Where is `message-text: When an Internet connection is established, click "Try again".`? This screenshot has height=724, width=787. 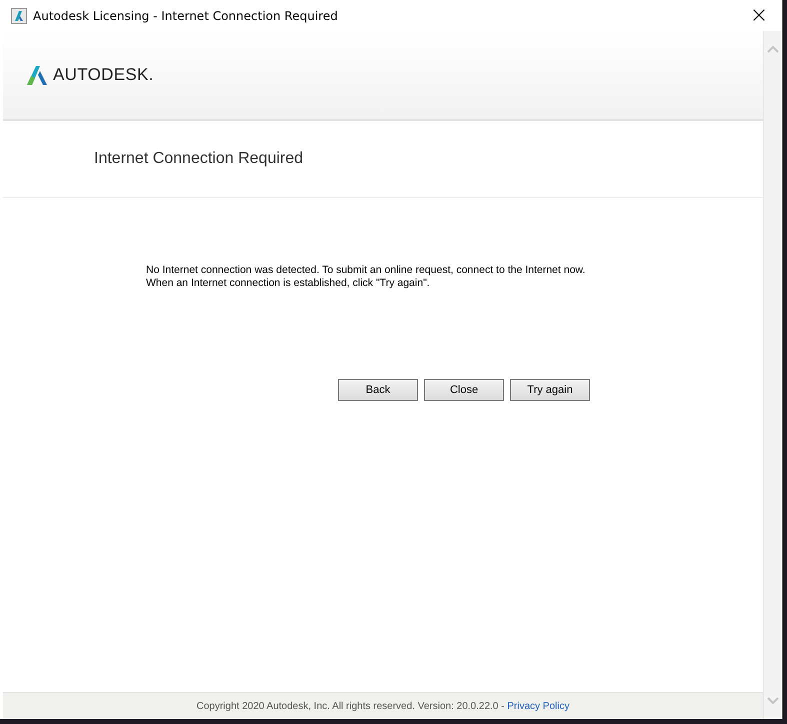 message-text: When an Internet connection is established, click "Try again". is located at coordinates (288, 283).